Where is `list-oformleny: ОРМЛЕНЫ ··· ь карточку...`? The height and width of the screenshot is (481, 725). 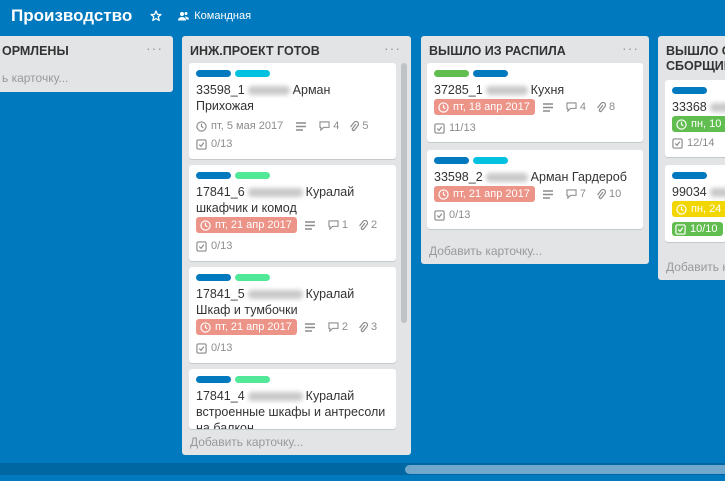
list-oformleny: ОРМЛЕНЫ ··· ь карточку... is located at coordinates (86, 64).